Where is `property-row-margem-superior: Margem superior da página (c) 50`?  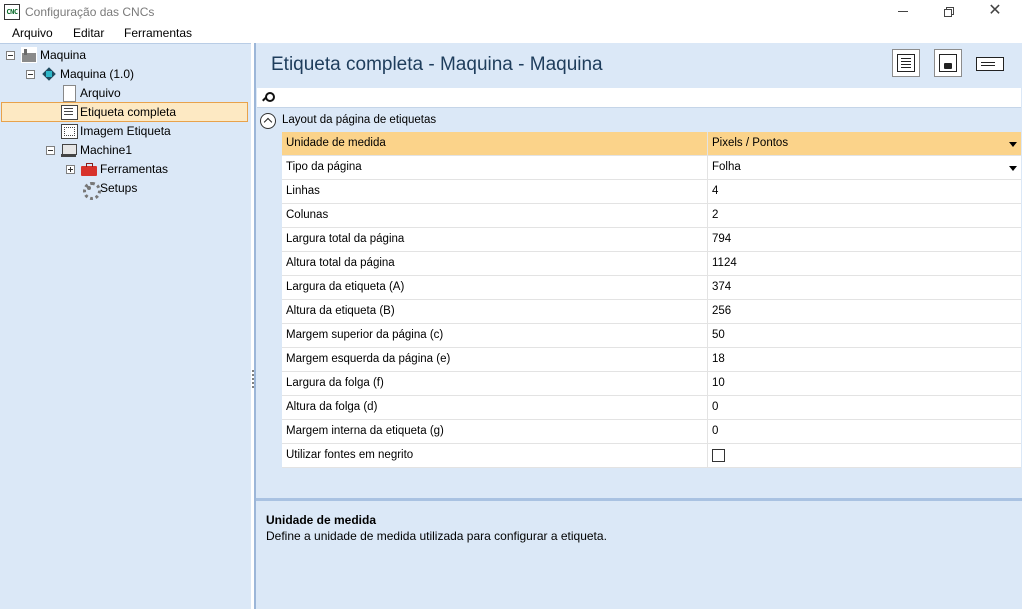 property-row-margem-superior: Margem superior da página (c) 50 is located at coordinates (639, 336).